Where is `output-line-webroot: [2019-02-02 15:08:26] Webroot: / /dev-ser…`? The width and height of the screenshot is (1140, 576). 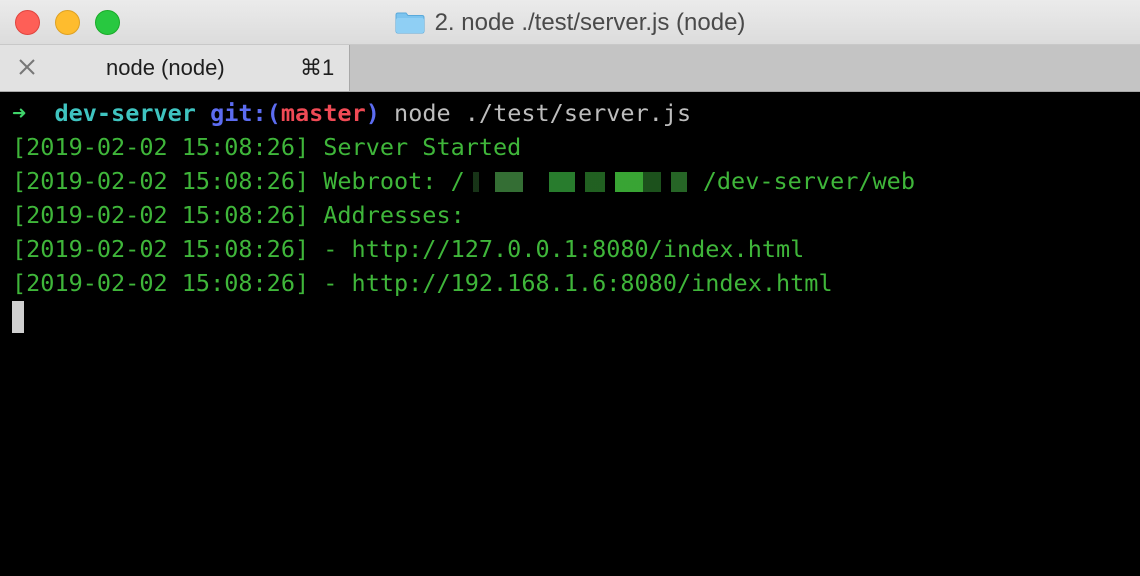 output-line-webroot: [2019-02-02 15:08:26] Webroot: / /dev-ser… is located at coordinates (463, 181).